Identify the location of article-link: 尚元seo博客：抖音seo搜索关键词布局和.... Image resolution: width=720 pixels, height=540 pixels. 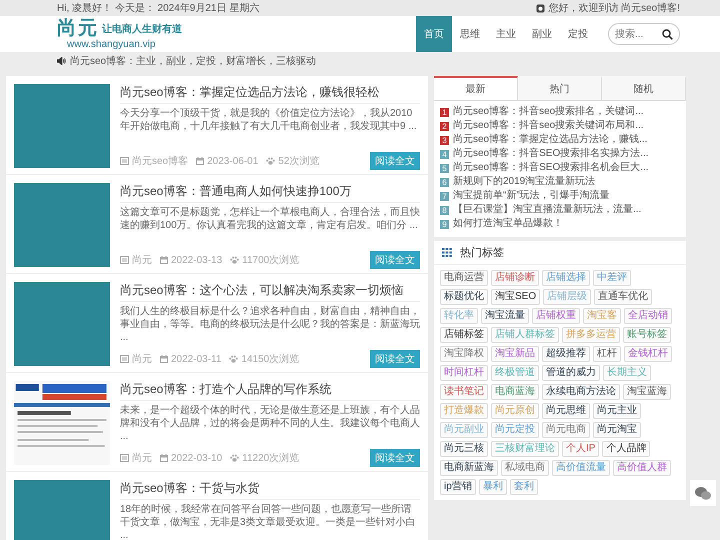
(548, 126).